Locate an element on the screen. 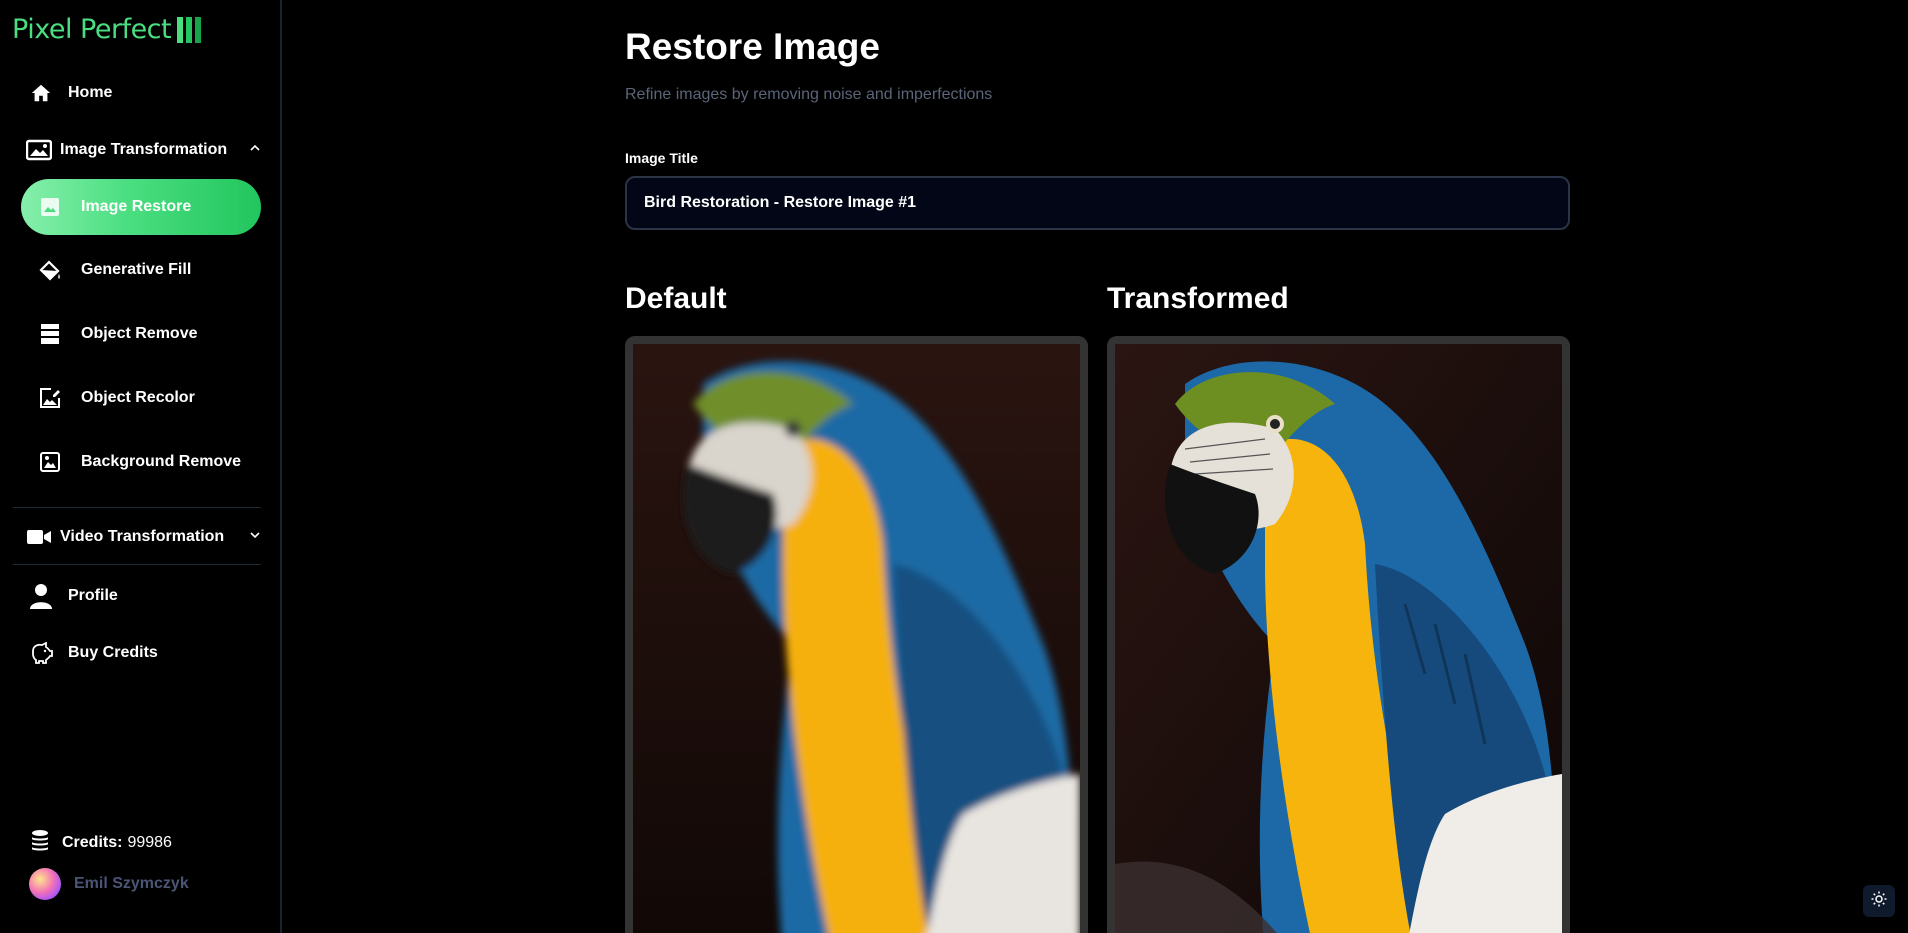 The width and height of the screenshot is (1908, 933). nav-profile-label: Profile is located at coordinates (93, 595).